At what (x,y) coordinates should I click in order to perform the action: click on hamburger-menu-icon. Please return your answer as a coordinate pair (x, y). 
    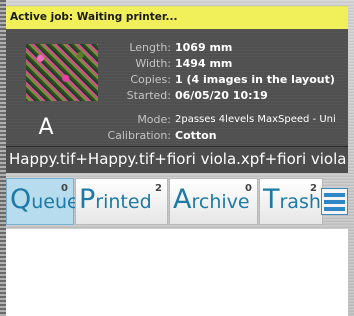
    Looking at the image, I should click on (334, 201).